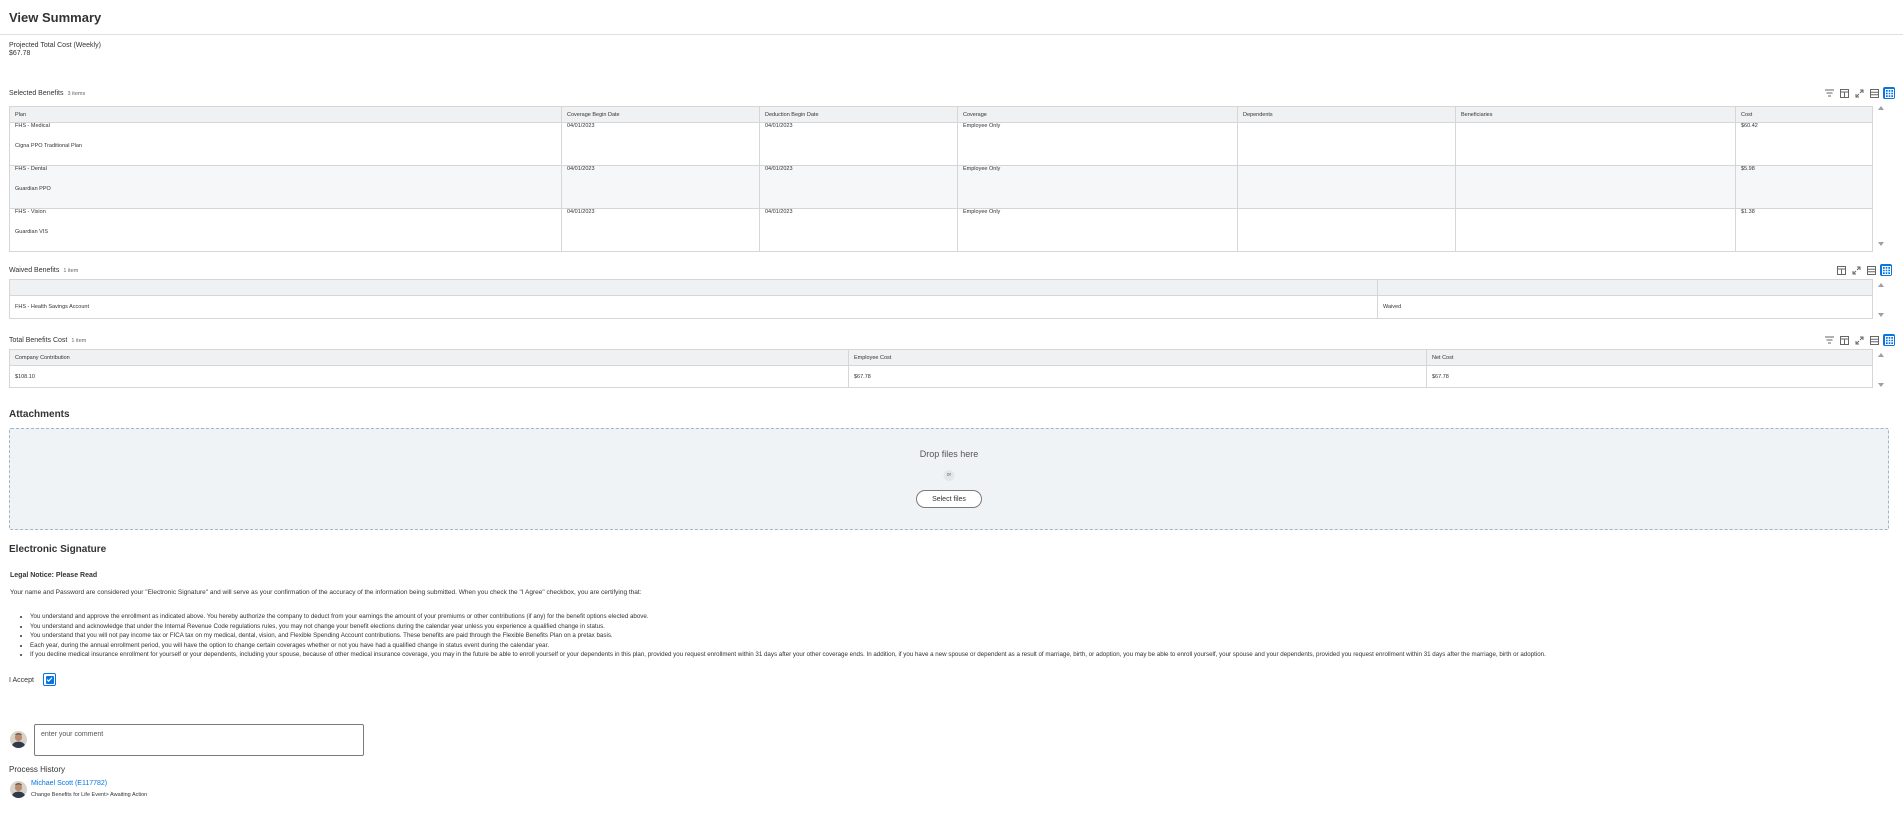 Image resolution: width=1903 pixels, height=836 pixels. What do you see at coordinates (941, 376) in the screenshot?
I see `table-row: $108.10 $67.78 $67.78` at bounding box center [941, 376].